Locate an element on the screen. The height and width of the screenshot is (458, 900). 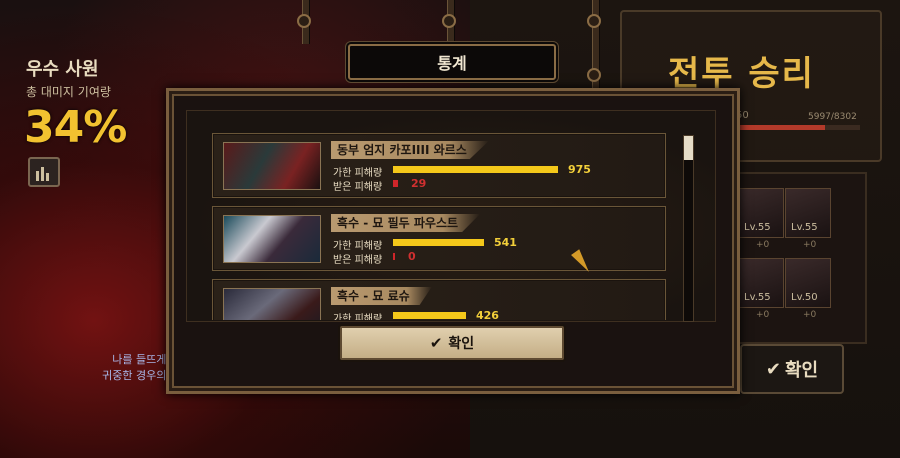
character-portrait is located at coordinates (272, 304).